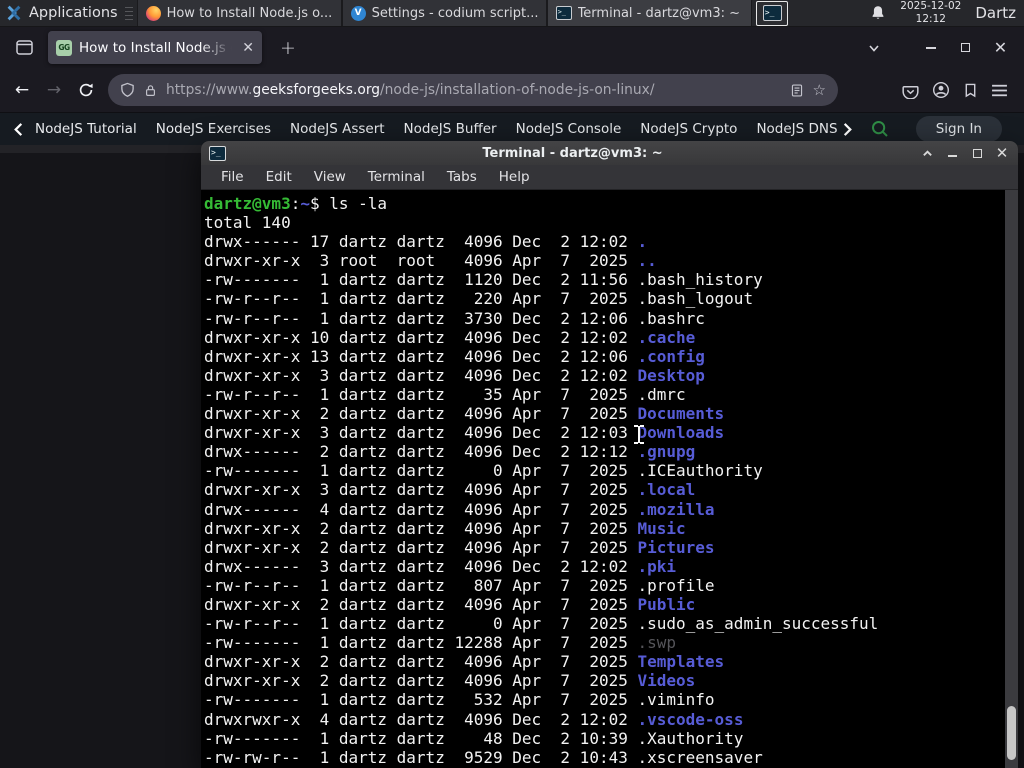 This screenshot has width=1024, height=768. Describe the element at coordinates (569, 129) in the screenshot. I see `gfg-nav-item: NodeJS Console` at that location.